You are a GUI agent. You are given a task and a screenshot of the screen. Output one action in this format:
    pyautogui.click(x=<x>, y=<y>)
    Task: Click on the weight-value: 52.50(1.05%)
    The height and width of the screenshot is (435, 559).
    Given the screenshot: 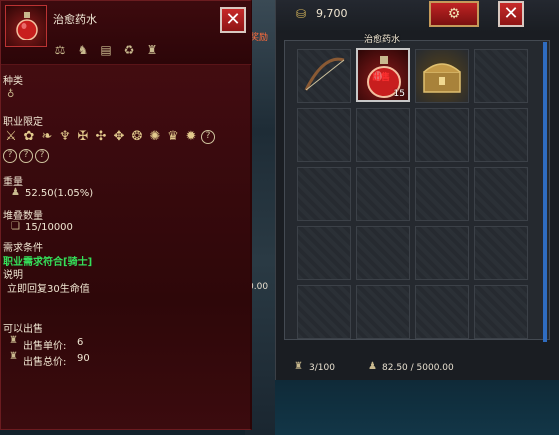 What is the action you would take?
    pyautogui.click(x=59, y=193)
    